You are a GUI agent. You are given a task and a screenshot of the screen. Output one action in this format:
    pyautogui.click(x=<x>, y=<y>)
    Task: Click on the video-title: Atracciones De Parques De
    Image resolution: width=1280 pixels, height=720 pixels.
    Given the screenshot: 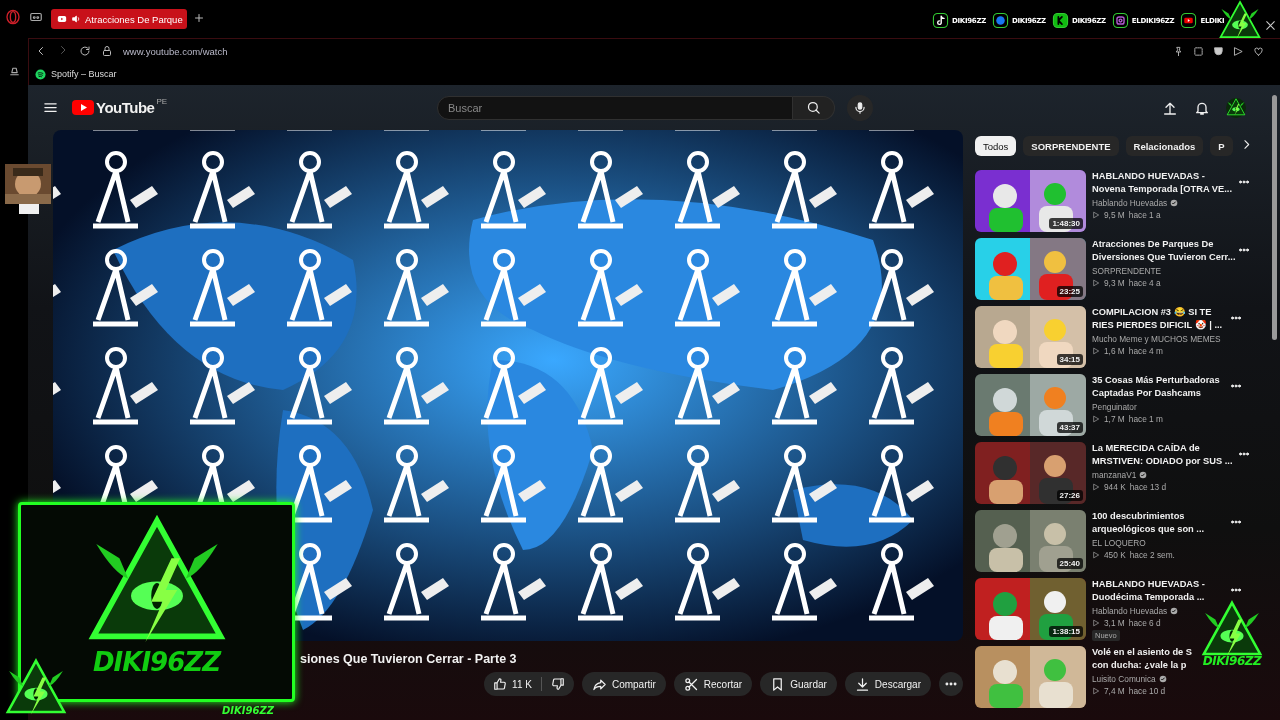 What is the action you would take?
    pyautogui.click(x=1153, y=244)
    